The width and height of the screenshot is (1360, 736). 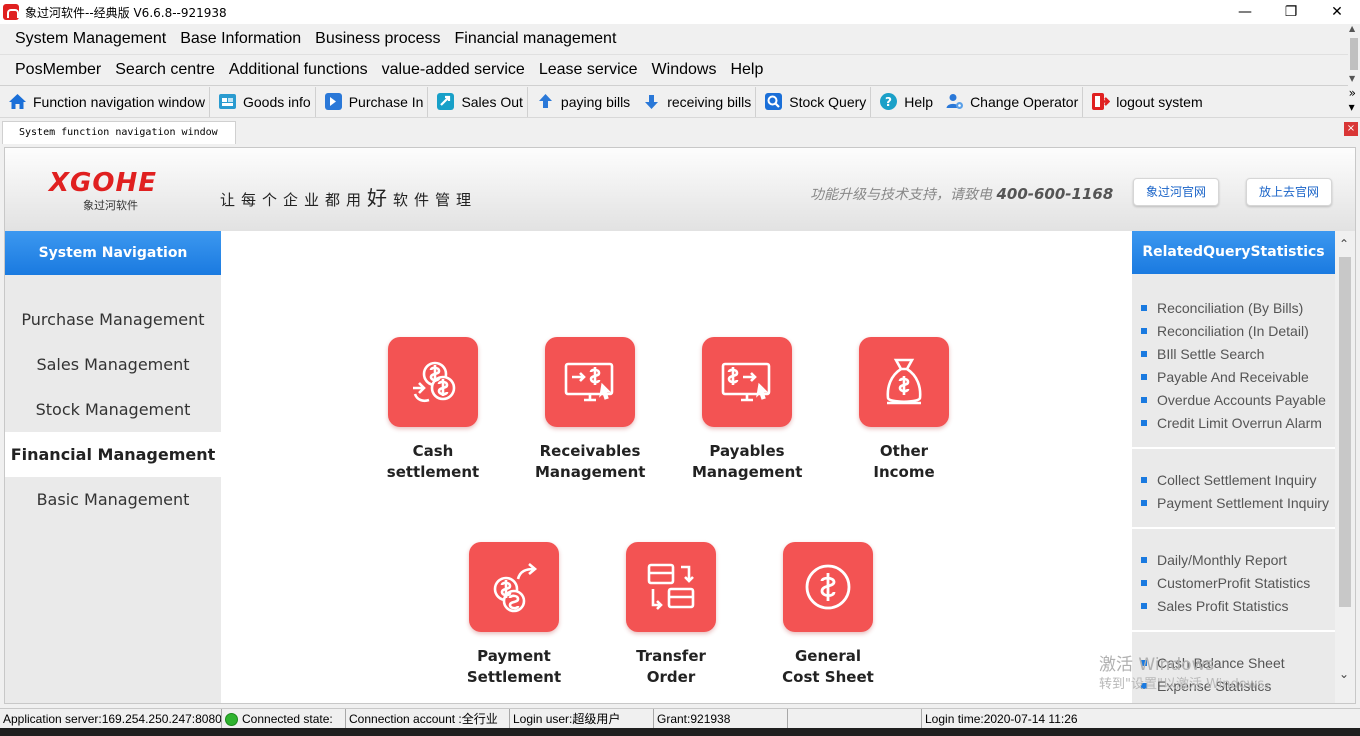 I want to click on tile-receivables-management: Receivables Management, so click(x=590, y=410).